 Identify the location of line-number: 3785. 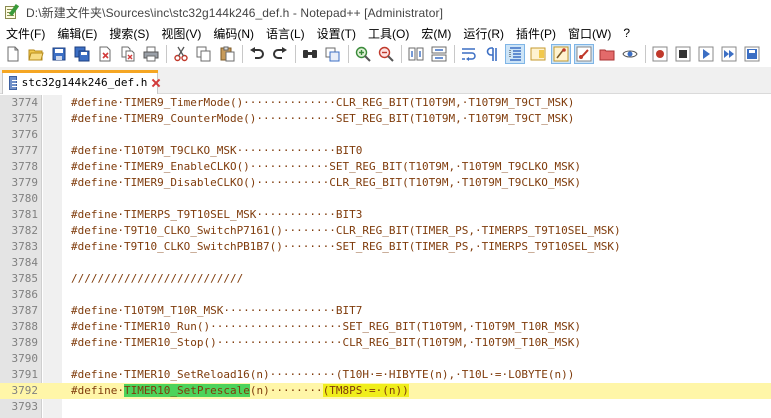
(25, 278).